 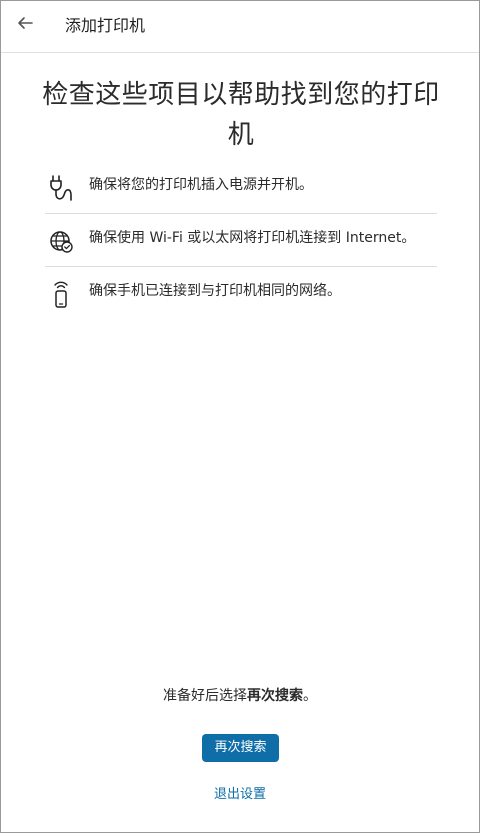 What do you see at coordinates (201, 185) in the screenshot?
I see `checklist-item-text: 确保将您的打印机插入电源并开机。` at bounding box center [201, 185].